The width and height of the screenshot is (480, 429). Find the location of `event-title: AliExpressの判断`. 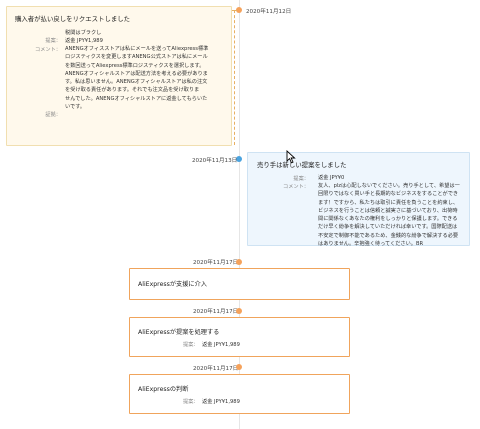

event-title: AliExpressの判断 is located at coordinates (163, 389).